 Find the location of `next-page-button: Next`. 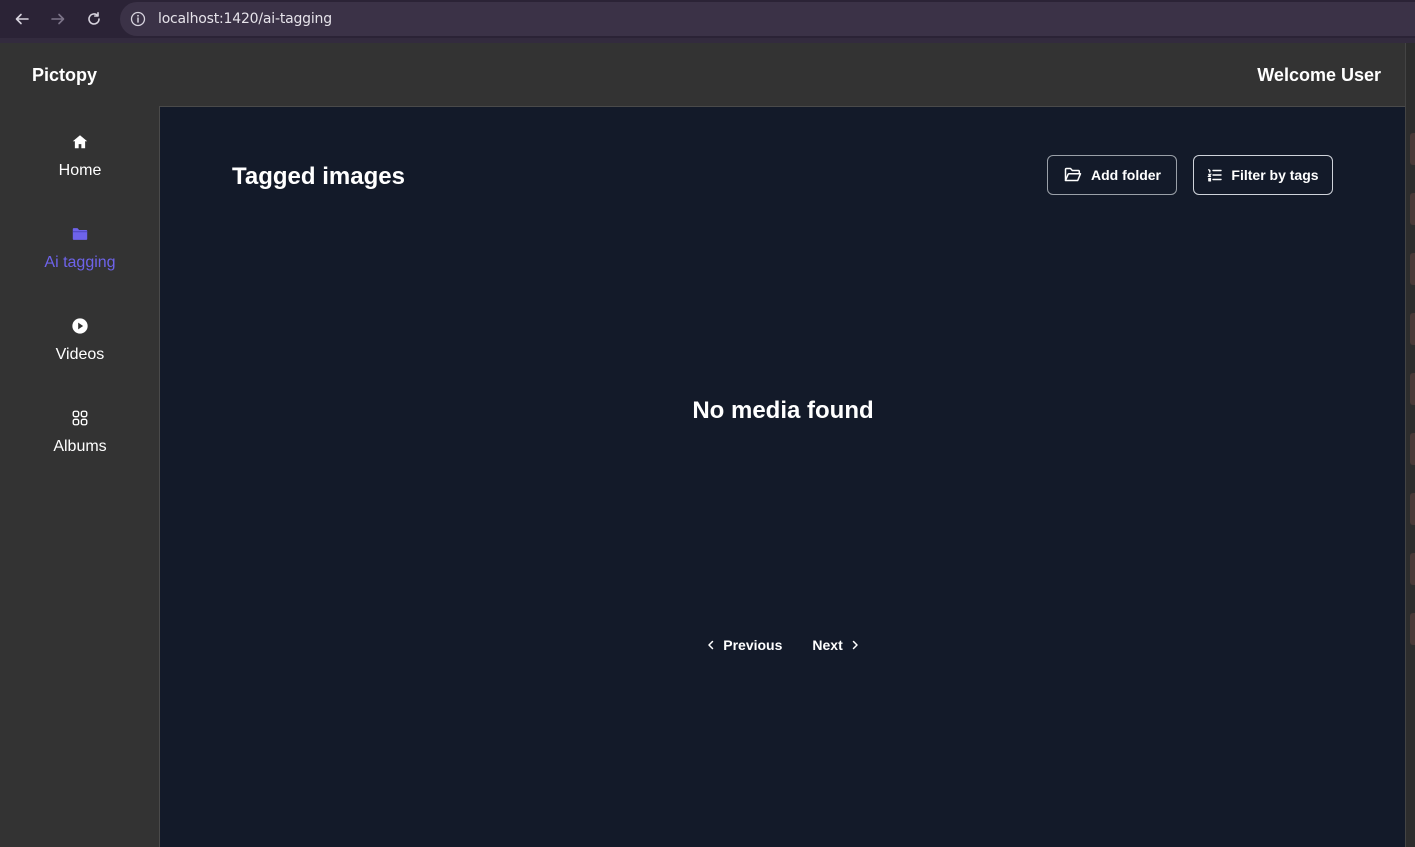

next-page-button: Next is located at coordinates (836, 645).